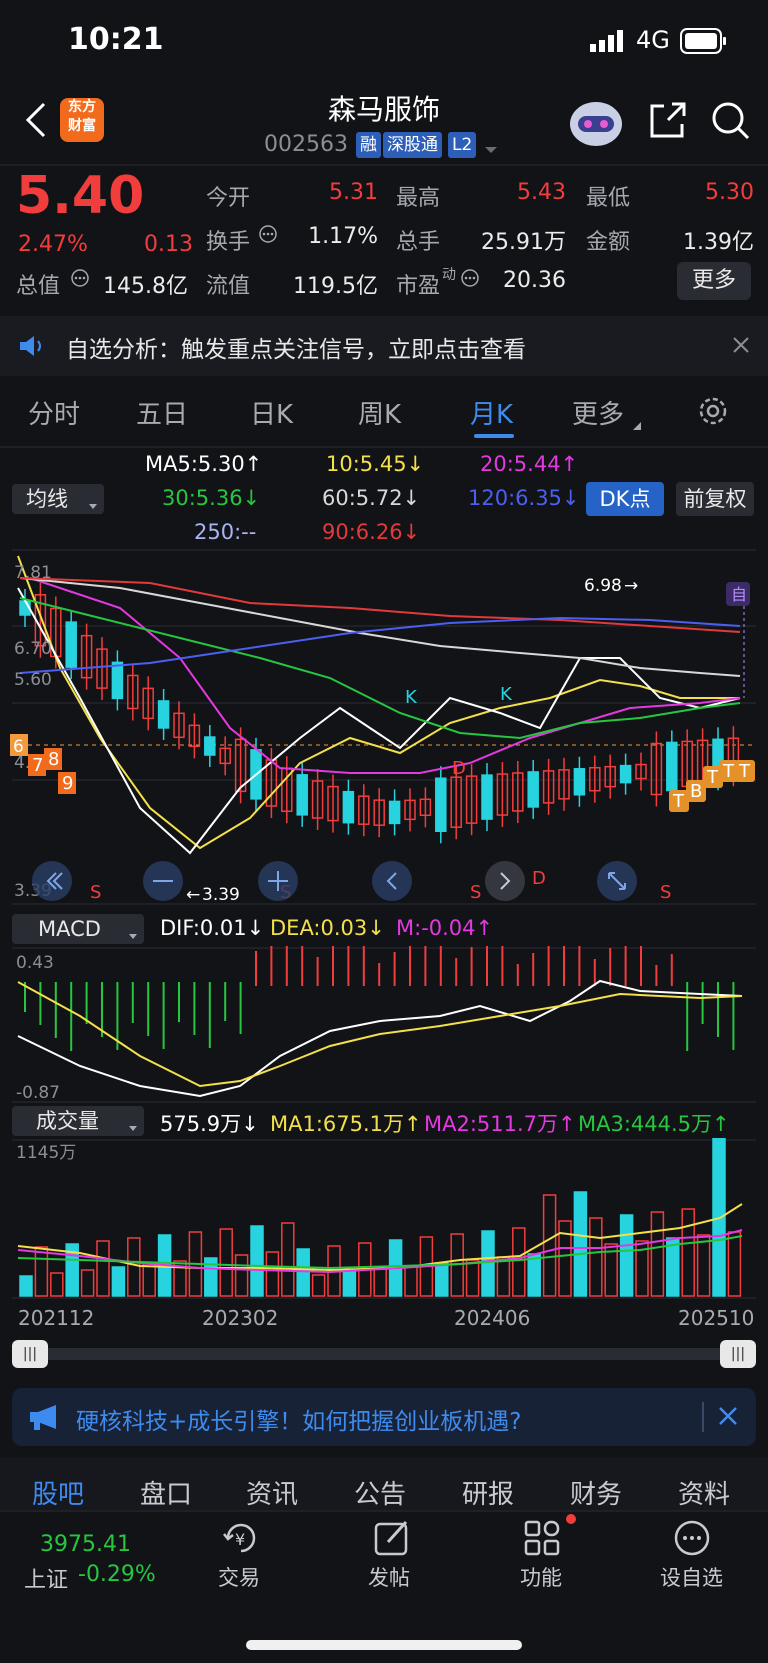  I want to click on tab-forum: 股吧, so click(58, 1492).